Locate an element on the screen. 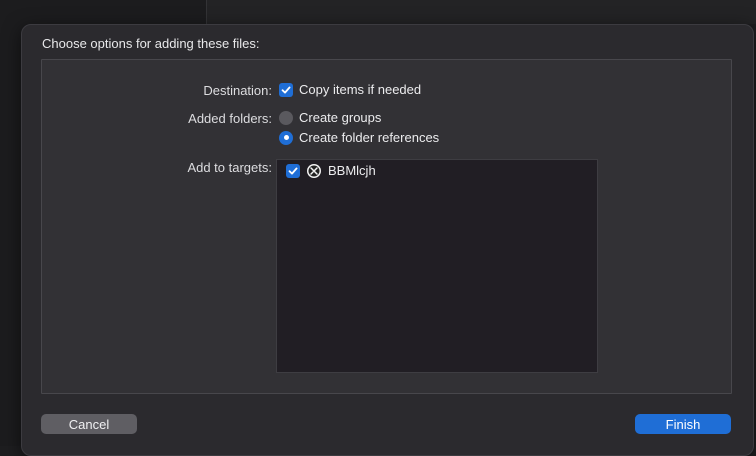 Image resolution: width=756 pixels, height=456 pixels. target-name: BBMlcjh is located at coordinates (352, 170).